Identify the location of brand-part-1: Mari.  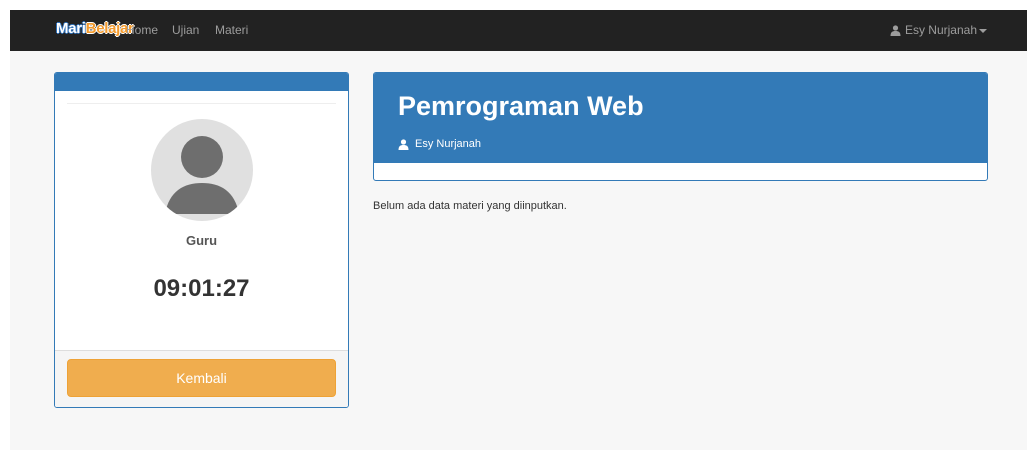
(71, 28).